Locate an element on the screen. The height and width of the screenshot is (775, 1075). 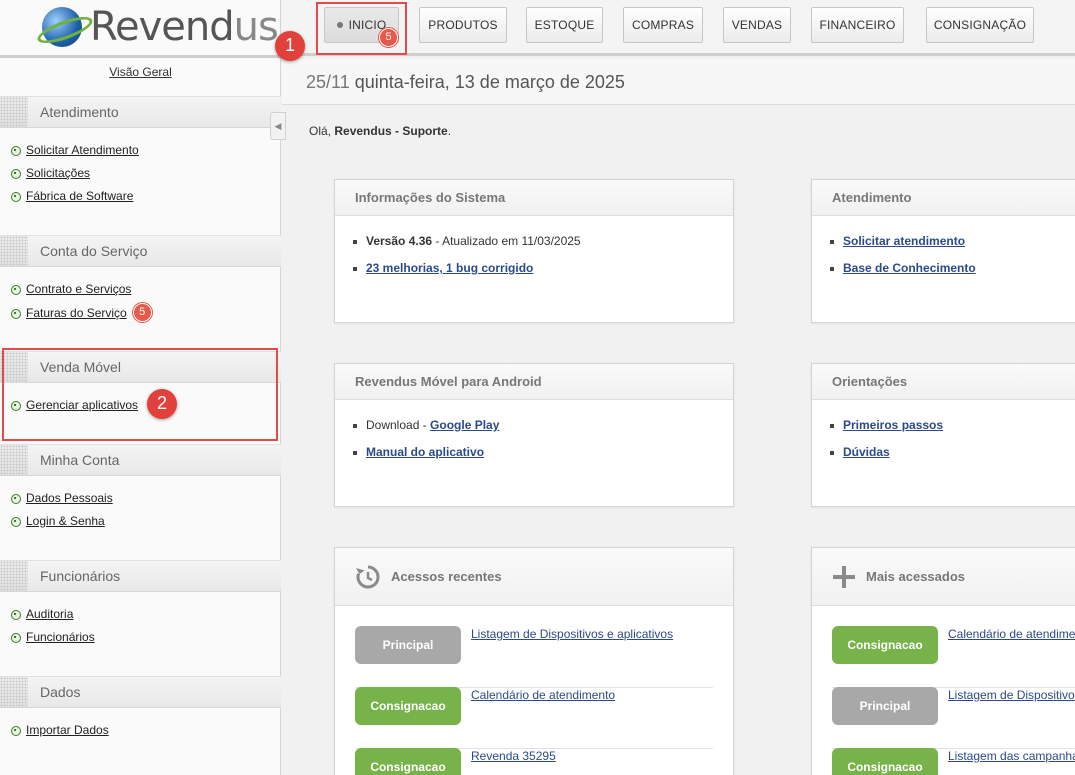
invoice-count-badge: 5 is located at coordinates (142, 312).